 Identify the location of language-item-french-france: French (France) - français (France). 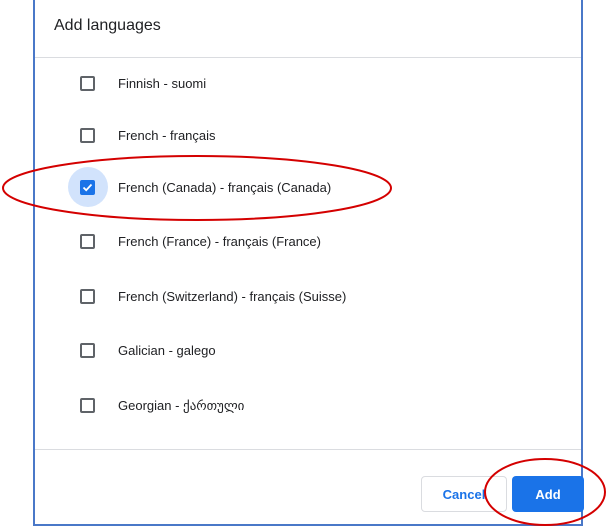
(308, 242).